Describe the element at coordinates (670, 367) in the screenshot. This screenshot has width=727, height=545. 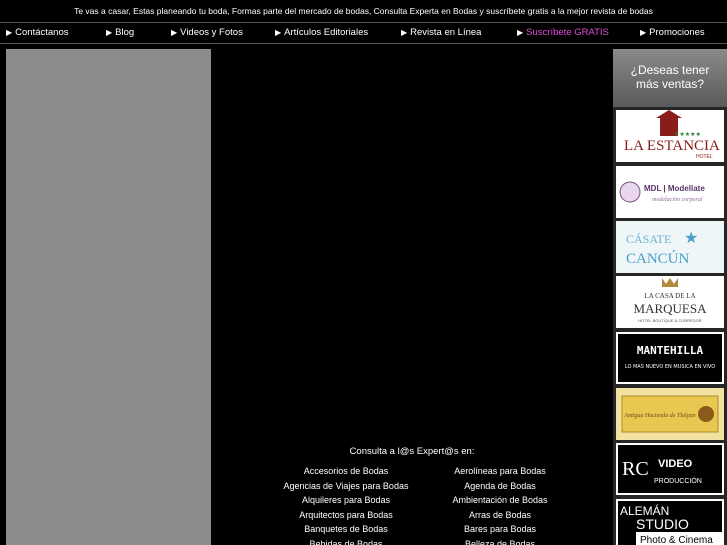
I see `svg-text: LO MAS NUEVO EN MUSICA EN VIVO` at that location.